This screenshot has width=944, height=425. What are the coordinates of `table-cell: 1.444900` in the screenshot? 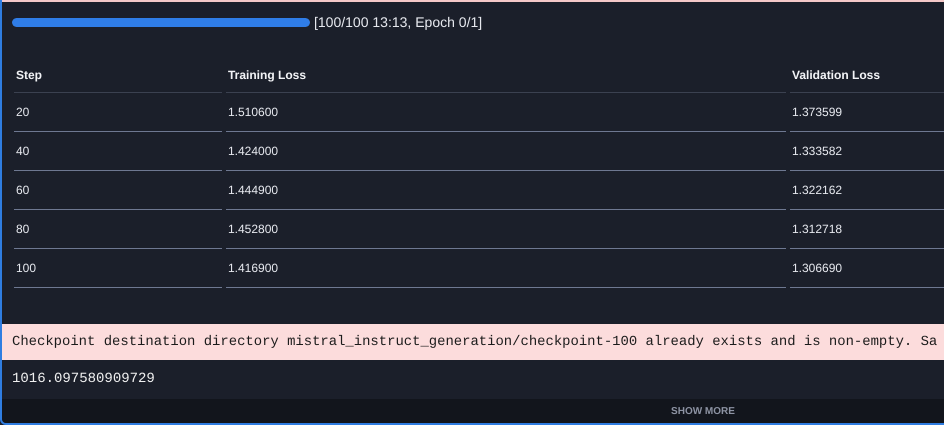 It's located at (506, 190).